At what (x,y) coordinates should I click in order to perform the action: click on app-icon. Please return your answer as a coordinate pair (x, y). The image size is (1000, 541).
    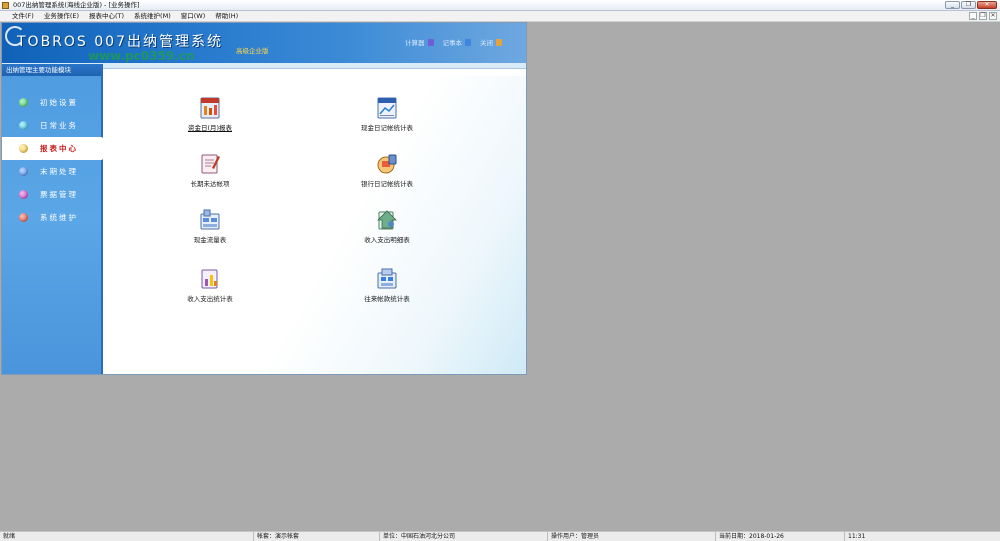
    Looking at the image, I should click on (5, 5).